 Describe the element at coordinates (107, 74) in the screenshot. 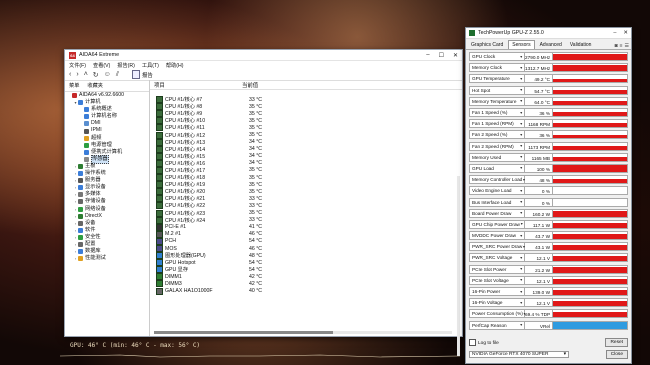

I see `user-icon: ☺` at that location.